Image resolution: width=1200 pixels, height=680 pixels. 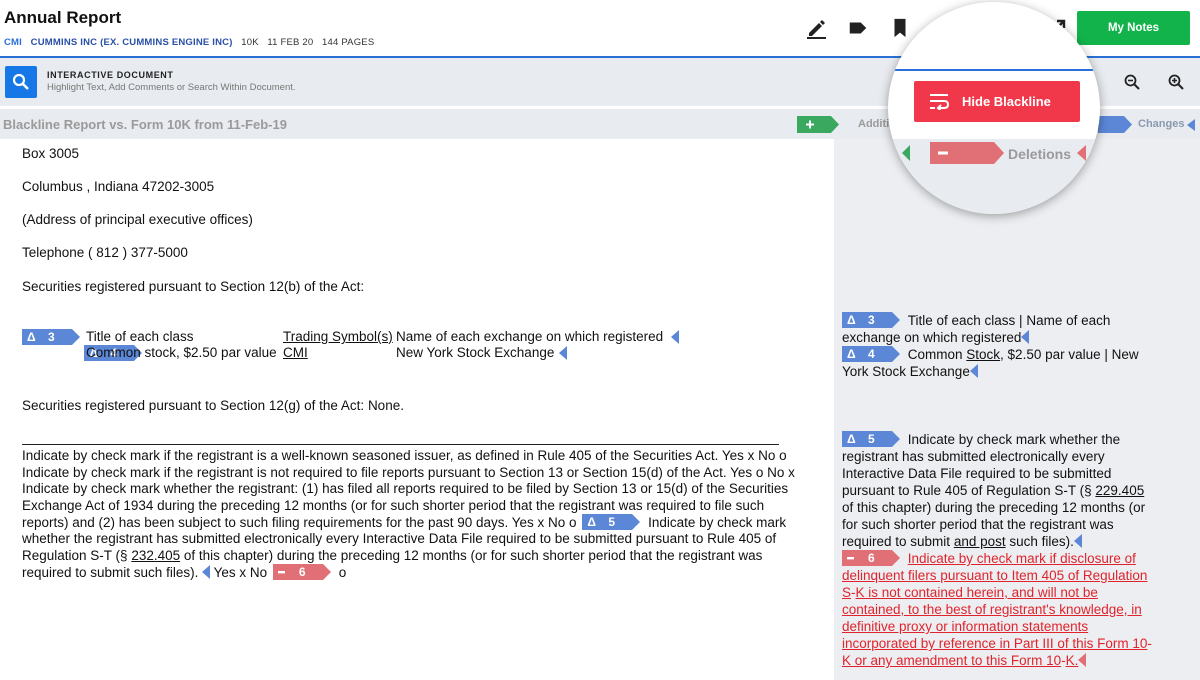 What do you see at coordinates (132, 42) in the screenshot?
I see `company-link: CUMMINS INC (EX. CUMMINS ENGINE INC)` at bounding box center [132, 42].